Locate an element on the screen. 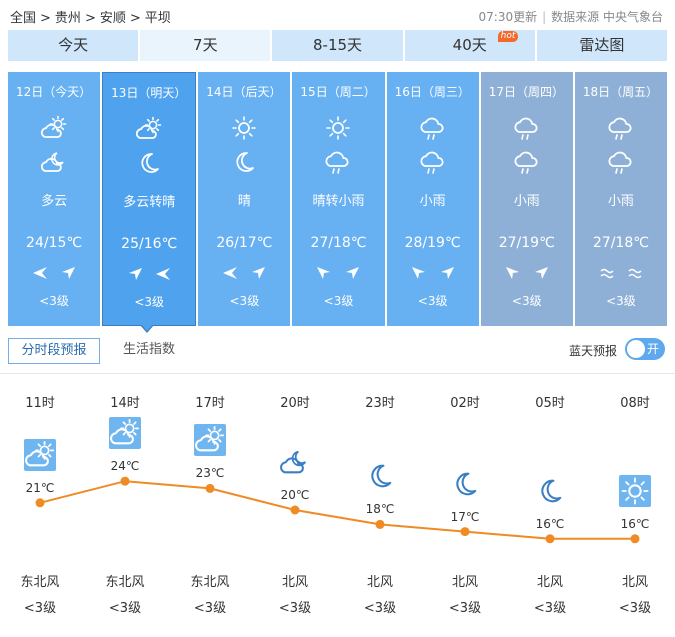 The image size is (675, 637). update-time: 07:30更新 is located at coordinates (508, 17).